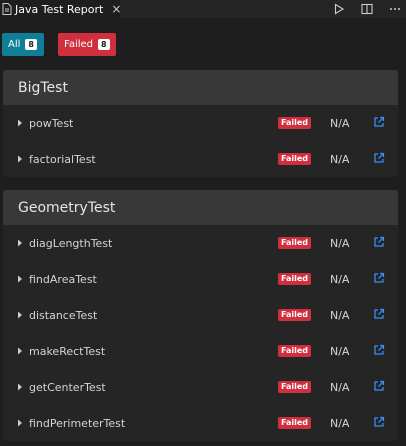  I want to click on tab-java-test-report: Java Test Report ×, so click(60, 9).